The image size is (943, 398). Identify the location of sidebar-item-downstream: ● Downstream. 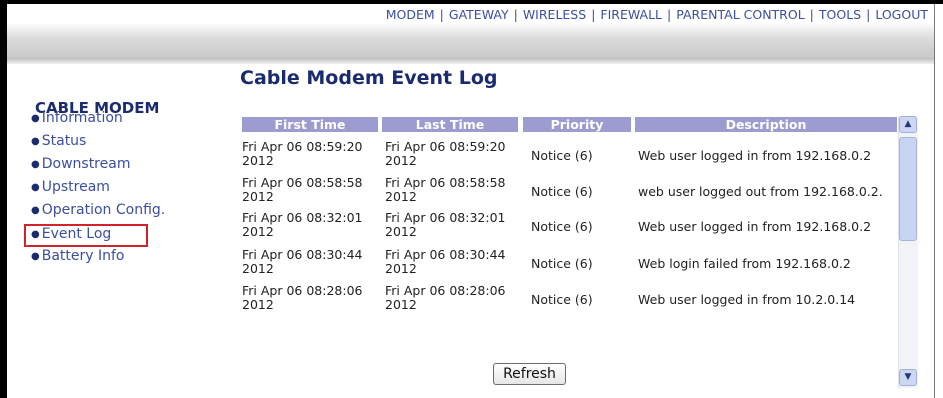
(80, 164).